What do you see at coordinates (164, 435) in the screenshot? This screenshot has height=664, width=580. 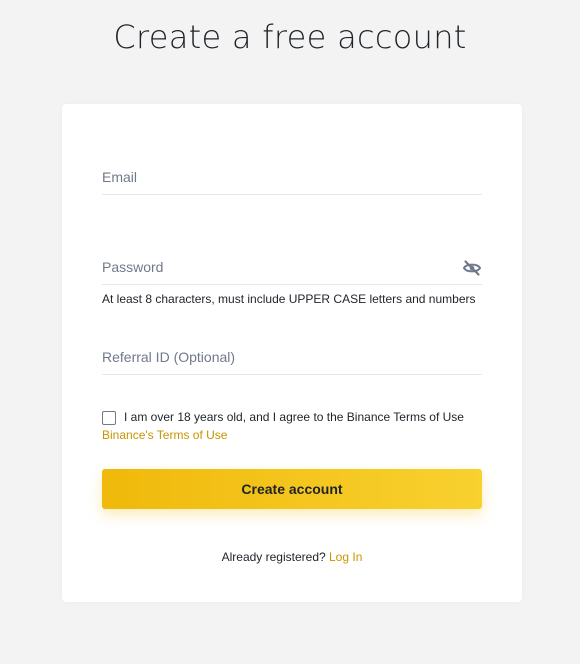 I see `terms-of-use-link: Binance's Terms of Use` at bounding box center [164, 435].